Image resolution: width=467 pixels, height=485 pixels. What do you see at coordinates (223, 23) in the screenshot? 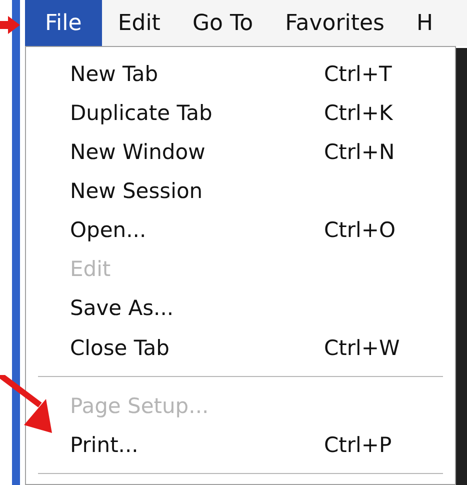
I see `menu-bar-item: Go To` at bounding box center [223, 23].